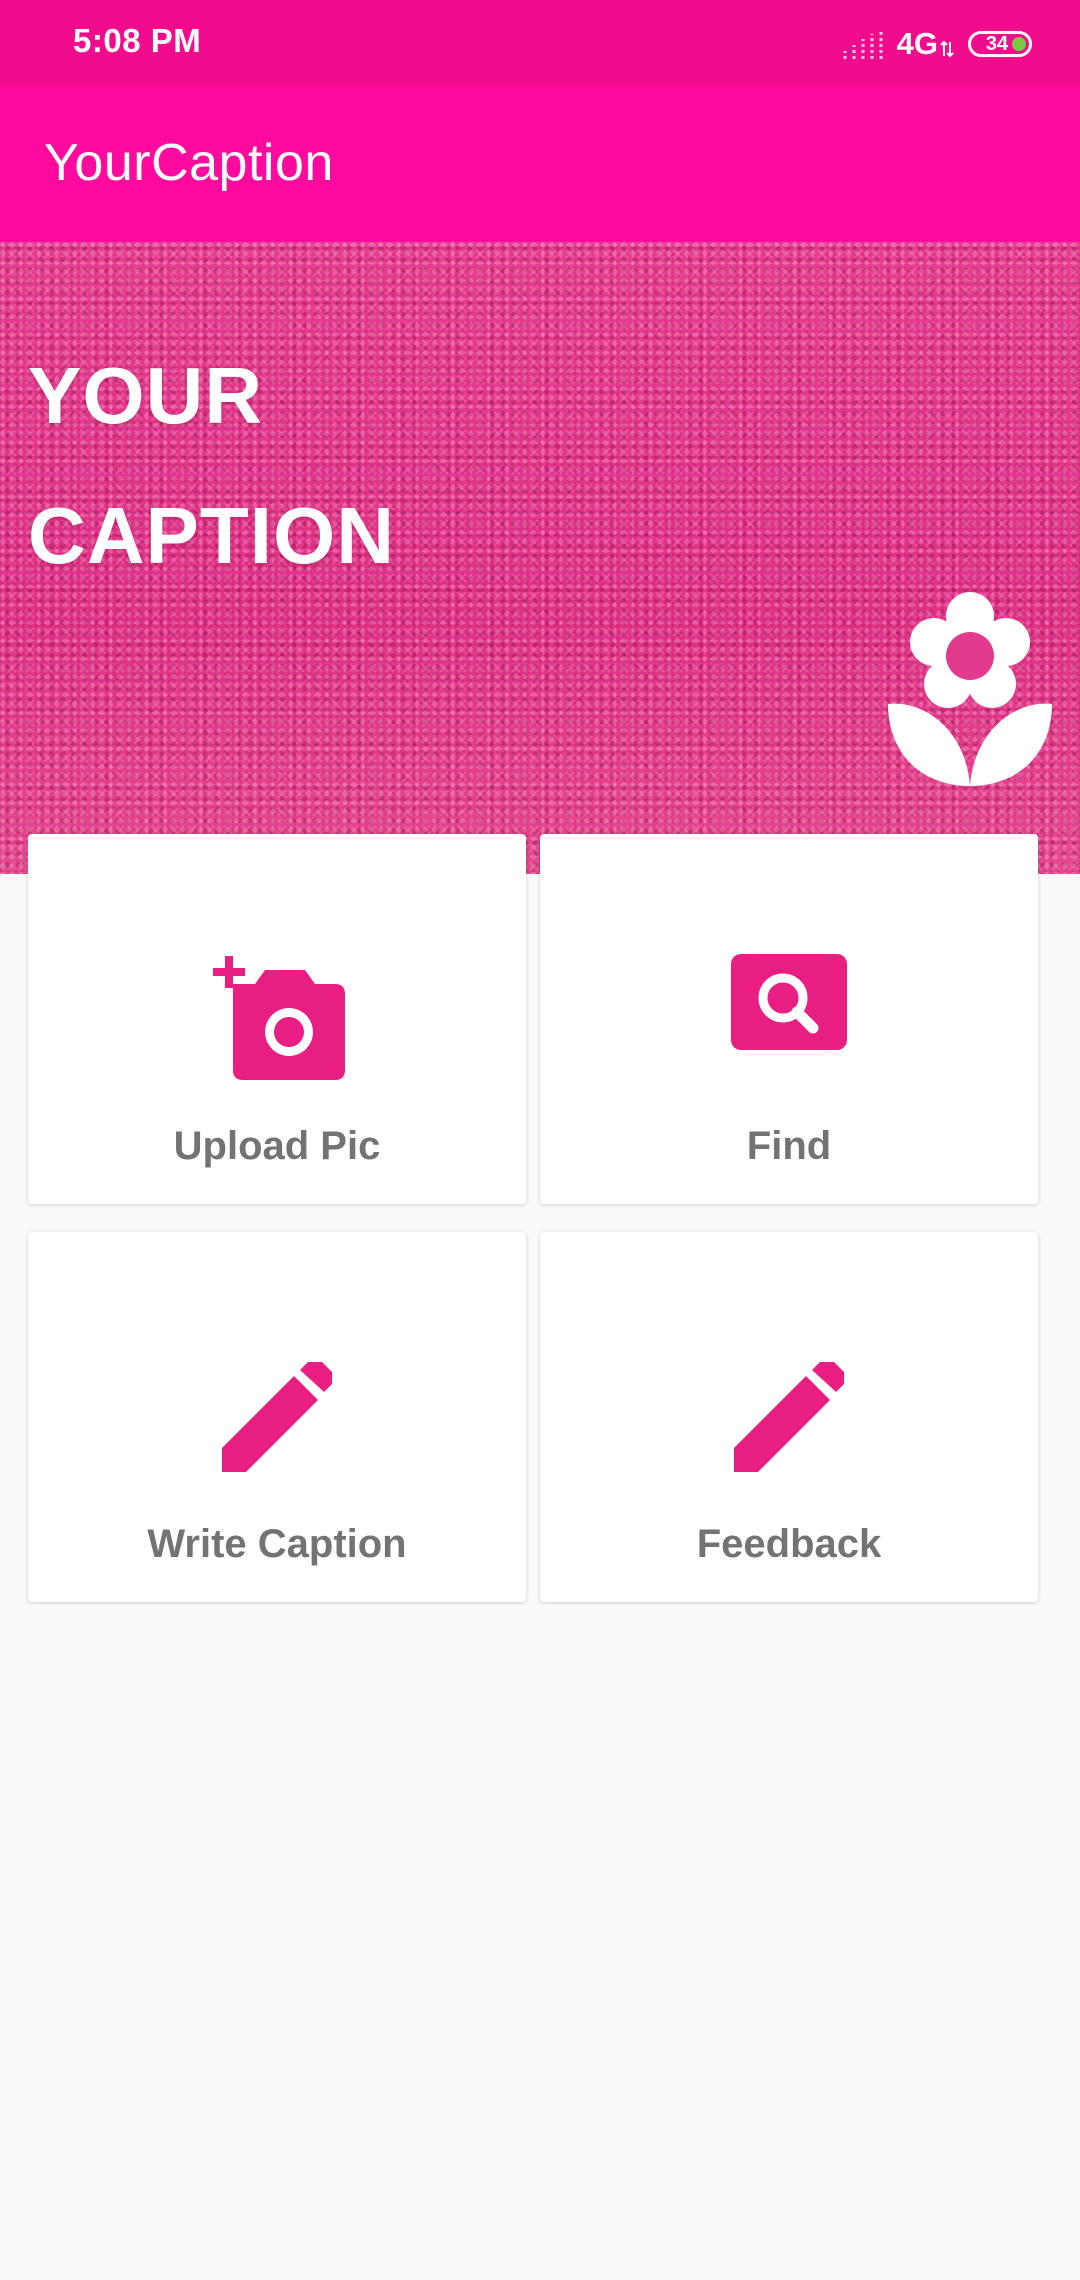 This screenshot has width=1080, height=2280. What do you see at coordinates (1019, 44) in the screenshot?
I see `battery-charge-indicator` at bounding box center [1019, 44].